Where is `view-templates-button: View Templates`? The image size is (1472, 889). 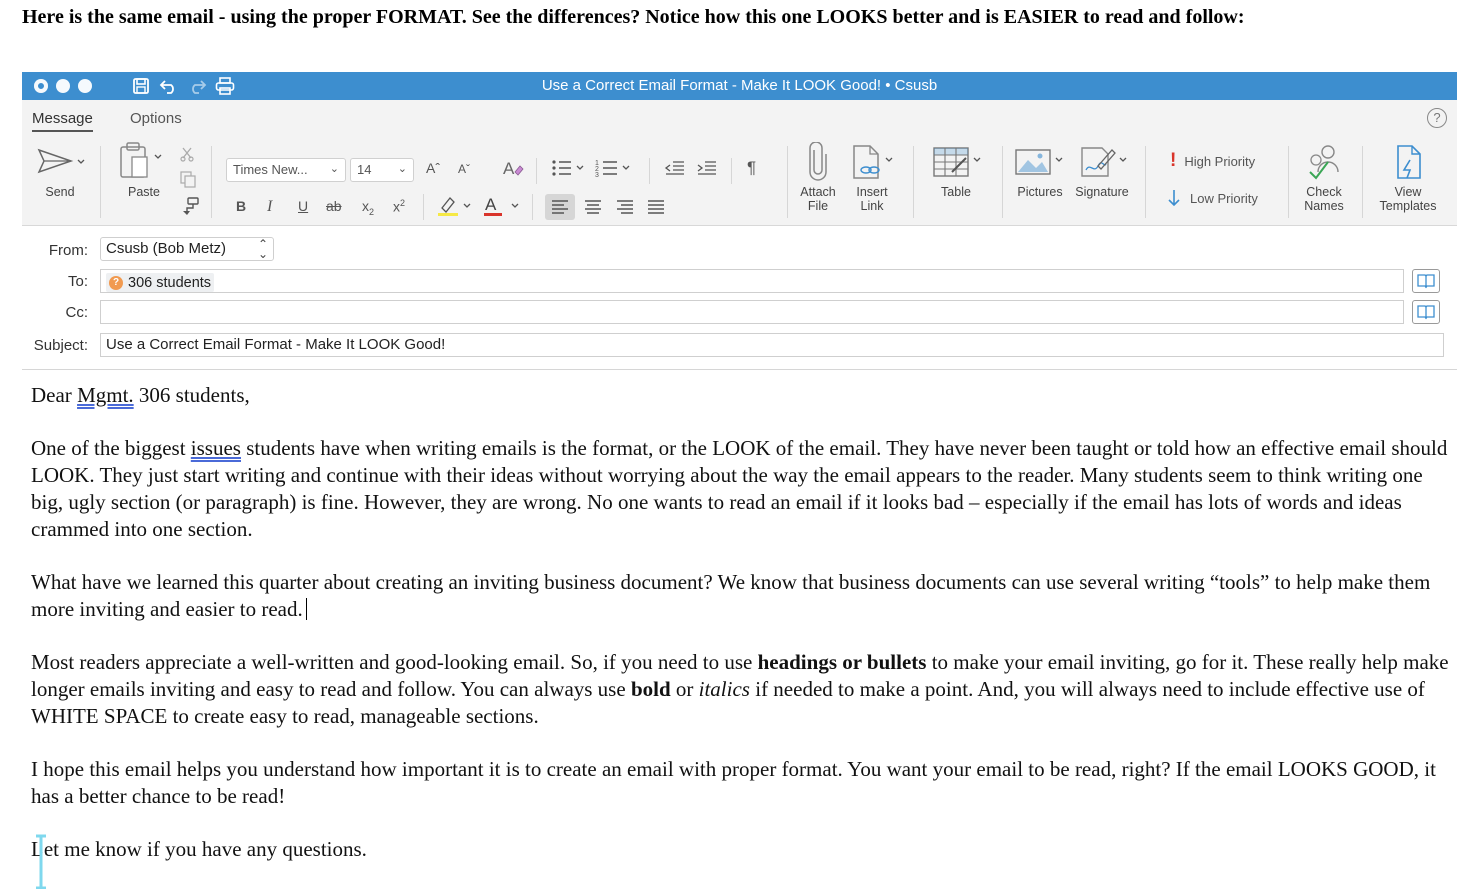
view-templates-button: View Templates is located at coordinates (1408, 177).